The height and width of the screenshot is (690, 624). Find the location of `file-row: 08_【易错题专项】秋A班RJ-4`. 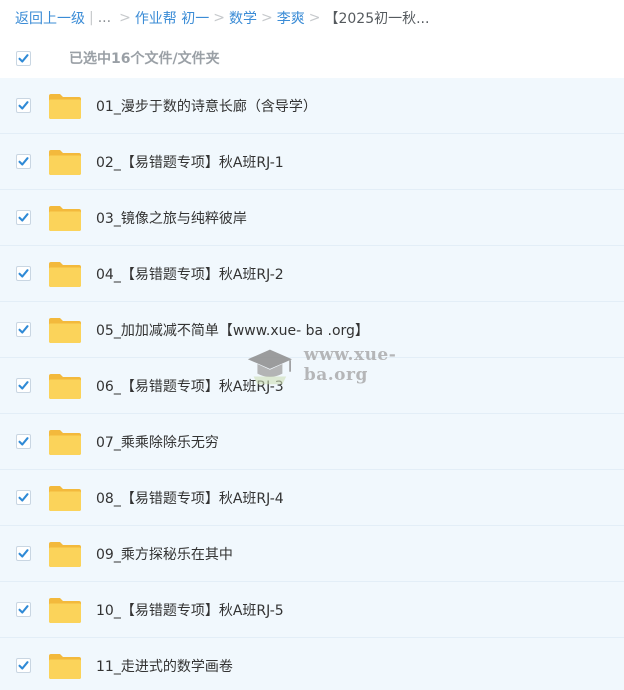

file-row: 08_【易错题专项】秋A班RJ-4 is located at coordinates (312, 498).